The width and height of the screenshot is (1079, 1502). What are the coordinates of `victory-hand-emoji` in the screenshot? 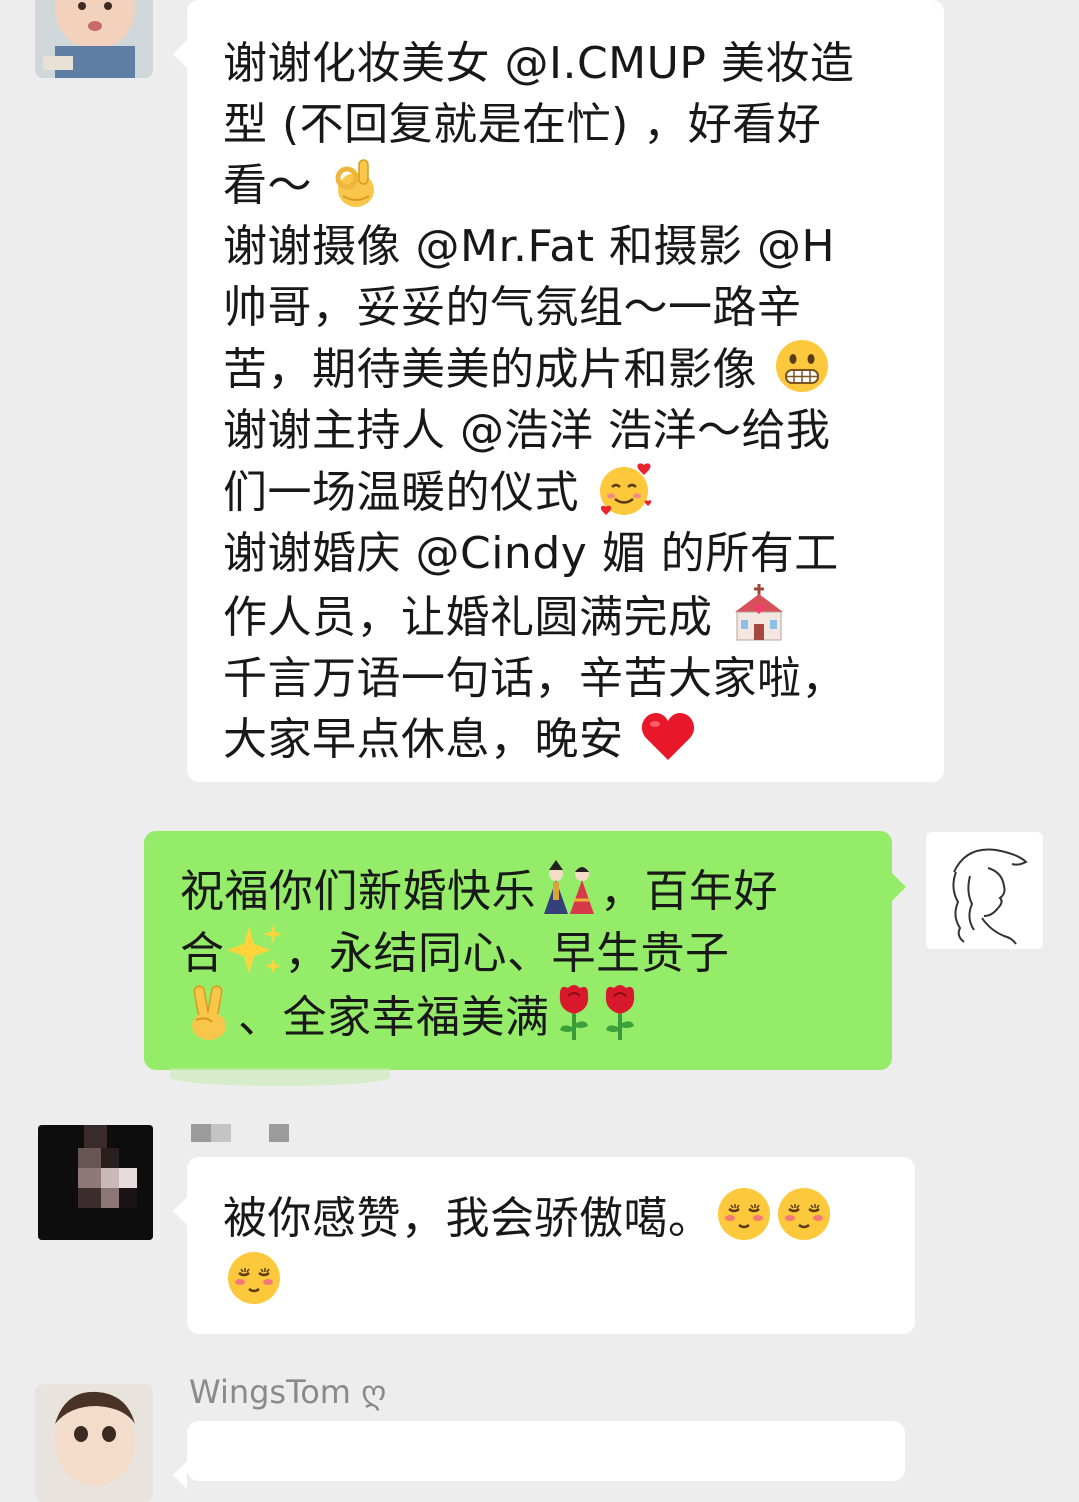 It's located at (209, 1012).